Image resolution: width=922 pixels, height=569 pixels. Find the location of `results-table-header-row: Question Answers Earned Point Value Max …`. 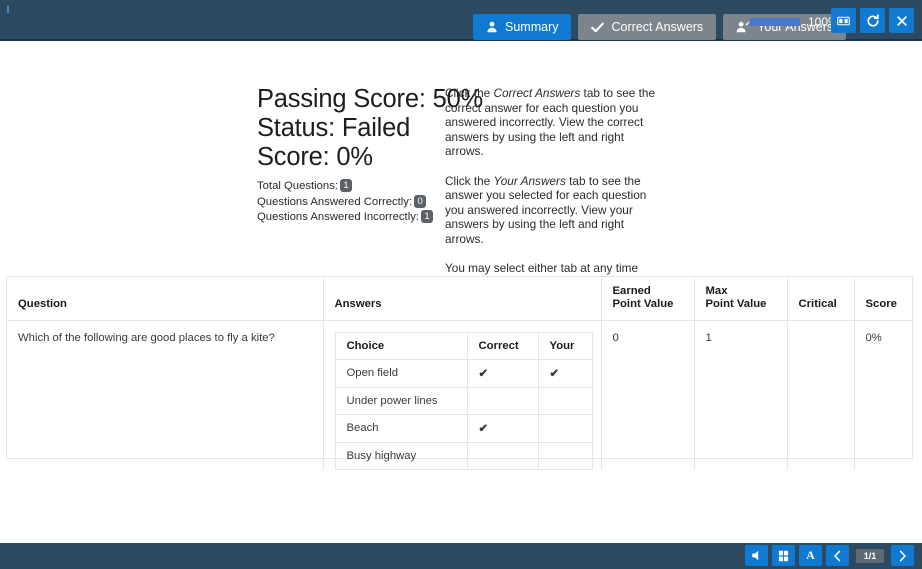

results-table-header-row: Question Answers Earned Point Value Max … is located at coordinates (459, 299).